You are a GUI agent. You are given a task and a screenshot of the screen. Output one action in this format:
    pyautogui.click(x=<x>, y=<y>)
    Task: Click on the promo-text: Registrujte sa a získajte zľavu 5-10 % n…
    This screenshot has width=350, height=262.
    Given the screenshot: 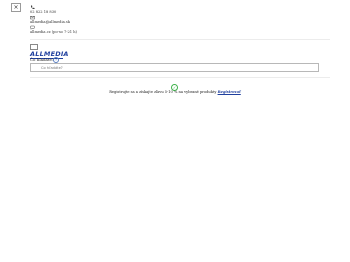 What is the action you would take?
    pyautogui.click(x=163, y=92)
    